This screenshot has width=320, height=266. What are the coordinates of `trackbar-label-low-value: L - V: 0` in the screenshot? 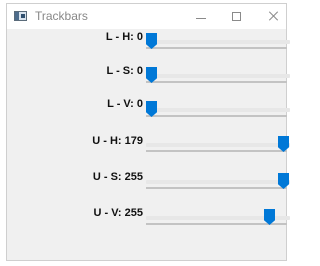 It's located at (125, 104).